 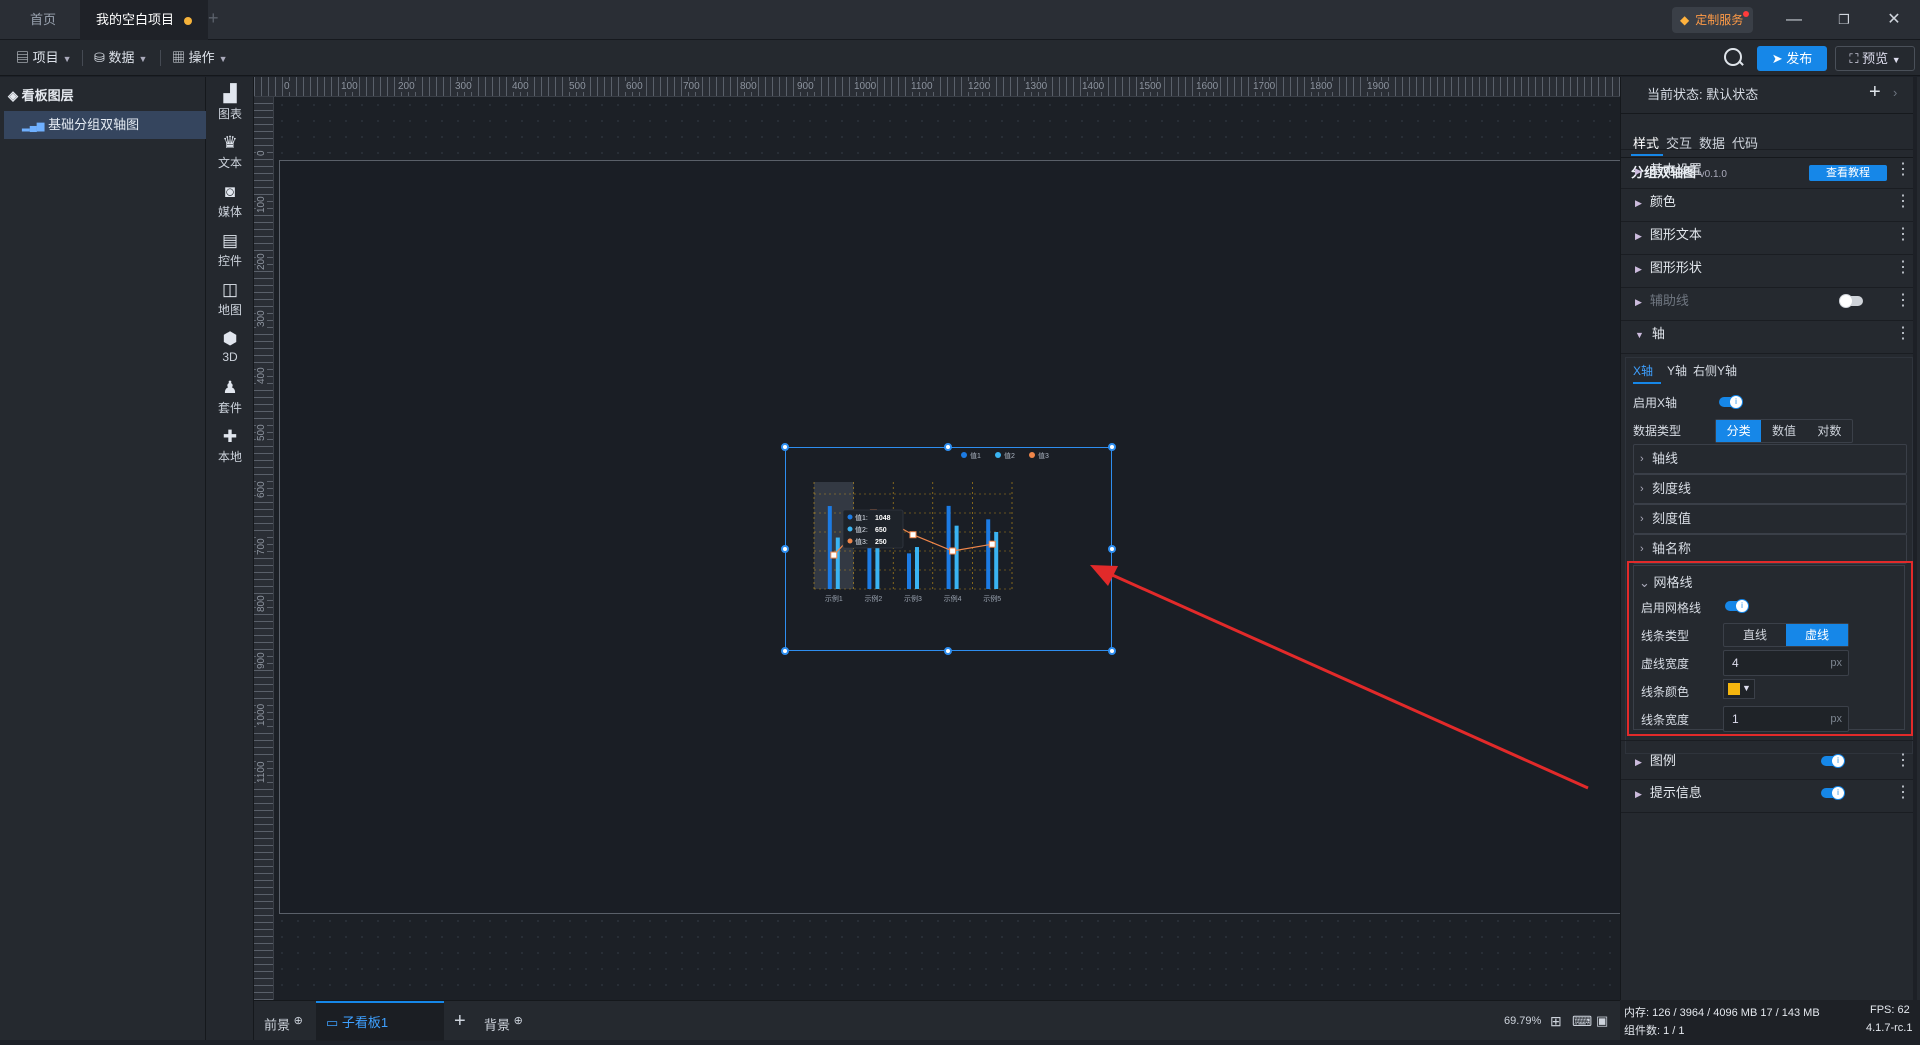 What do you see at coordinates (1833, 793) in the screenshot?
I see `tooltip-toggle: i` at bounding box center [1833, 793].